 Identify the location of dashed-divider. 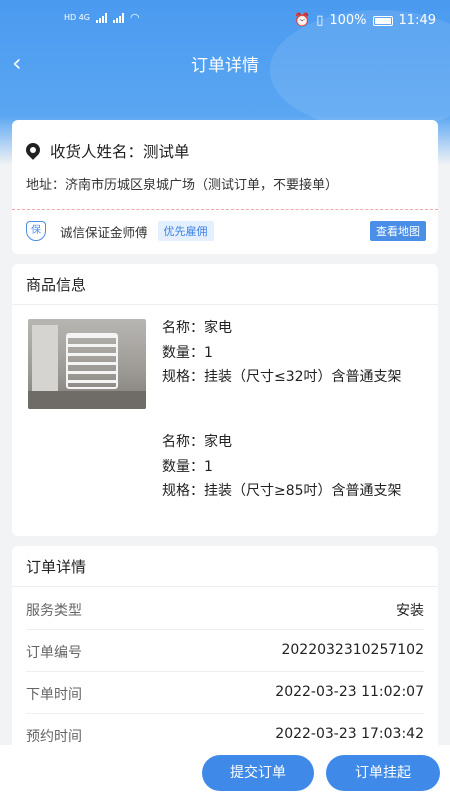
(225, 209).